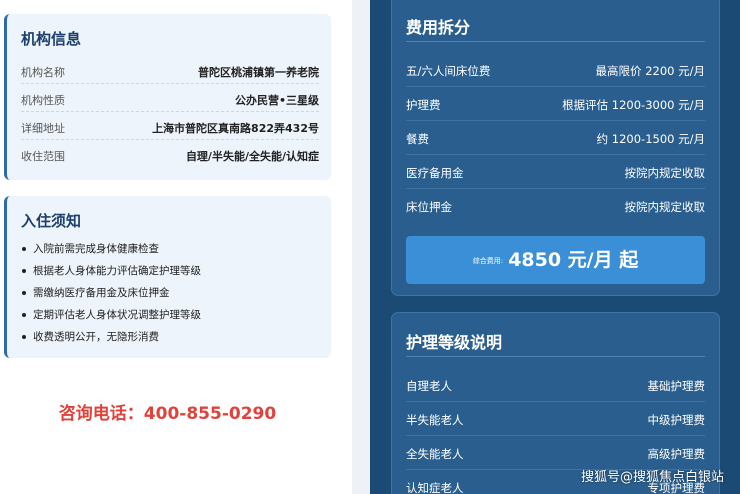  Describe the element at coordinates (435, 454) in the screenshot. I see `care-label: 全失能老人` at that location.